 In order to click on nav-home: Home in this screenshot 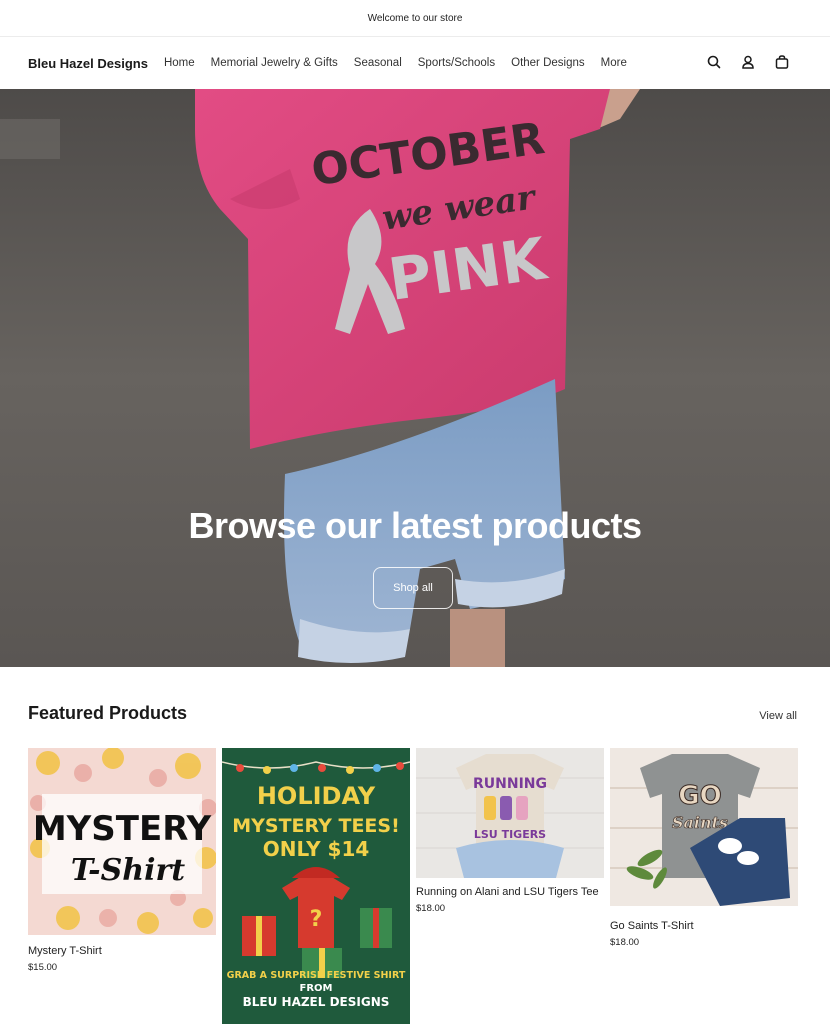, I will do `click(179, 63)`.